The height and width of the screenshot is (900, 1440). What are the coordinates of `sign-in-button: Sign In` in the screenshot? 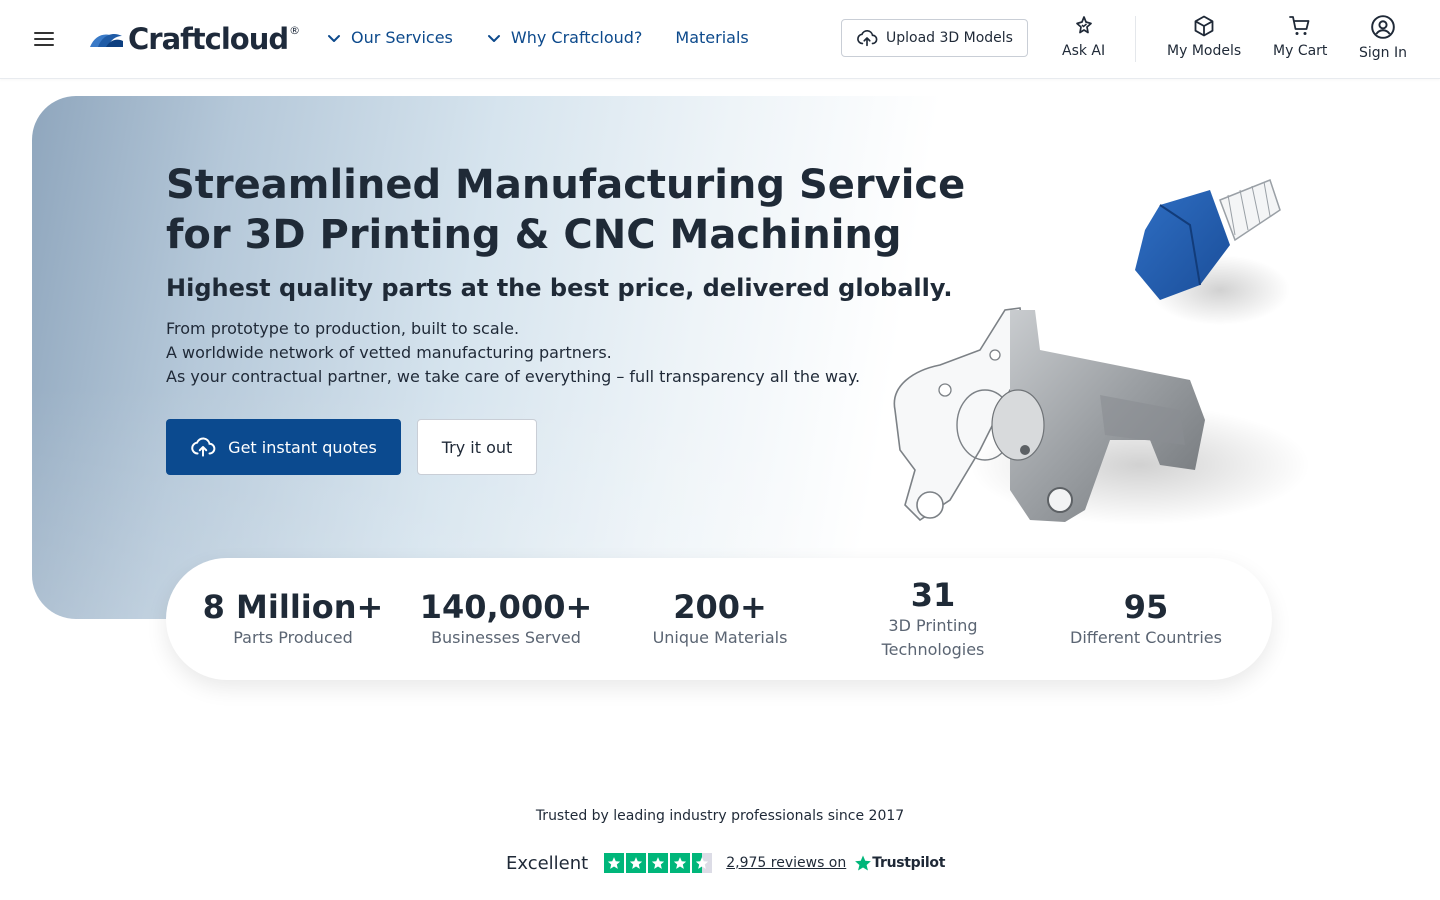 It's located at (1383, 37).